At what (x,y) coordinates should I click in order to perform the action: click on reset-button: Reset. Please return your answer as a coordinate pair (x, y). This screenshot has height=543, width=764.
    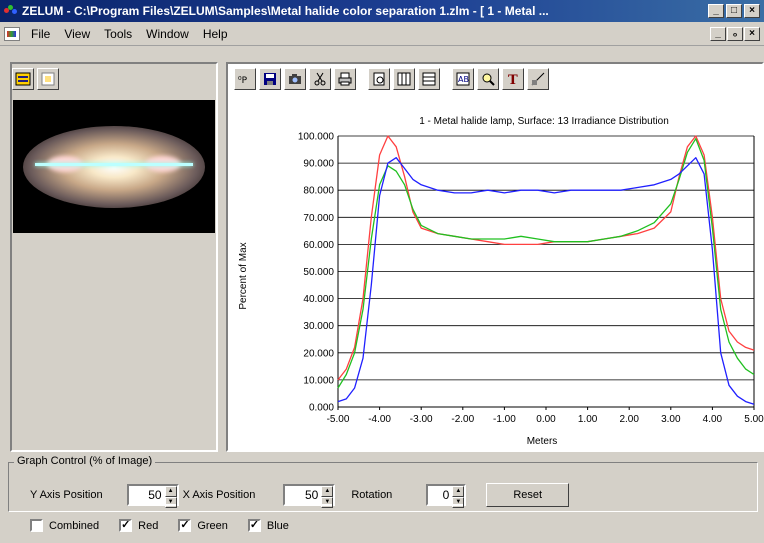
    Looking at the image, I should click on (528, 495).